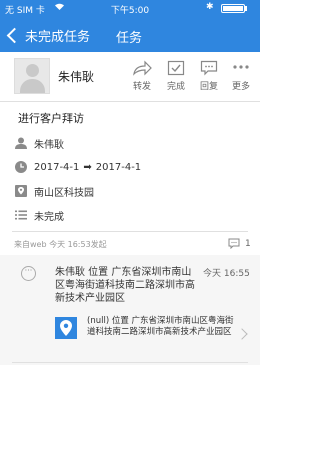 This screenshot has height=458, width=320. What do you see at coordinates (87, 167) in the screenshot?
I see `date-arrow-icon: ➡` at bounding box center [87, 167].